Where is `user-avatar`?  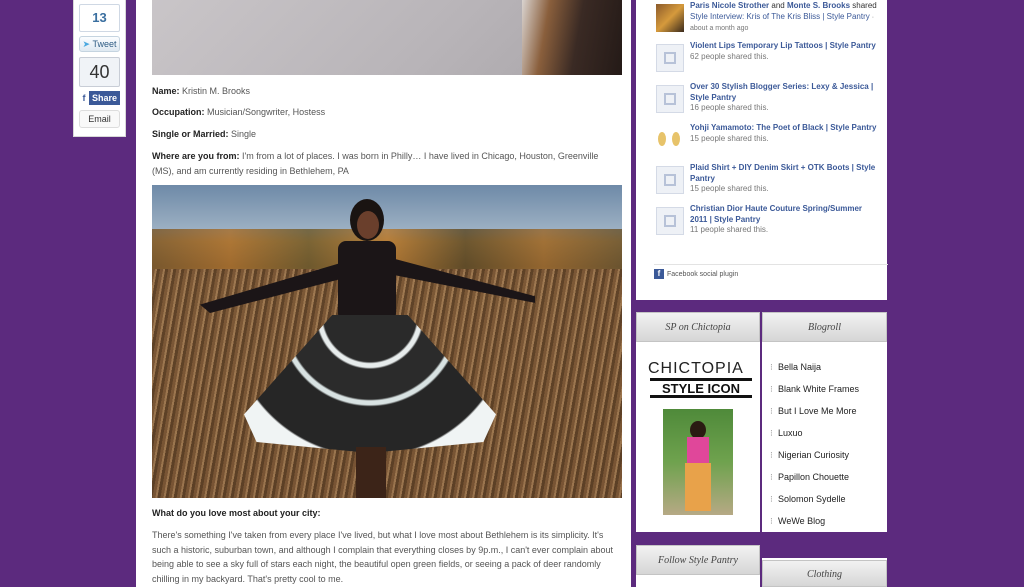 user-avatar is located at coordinates (670, 18).